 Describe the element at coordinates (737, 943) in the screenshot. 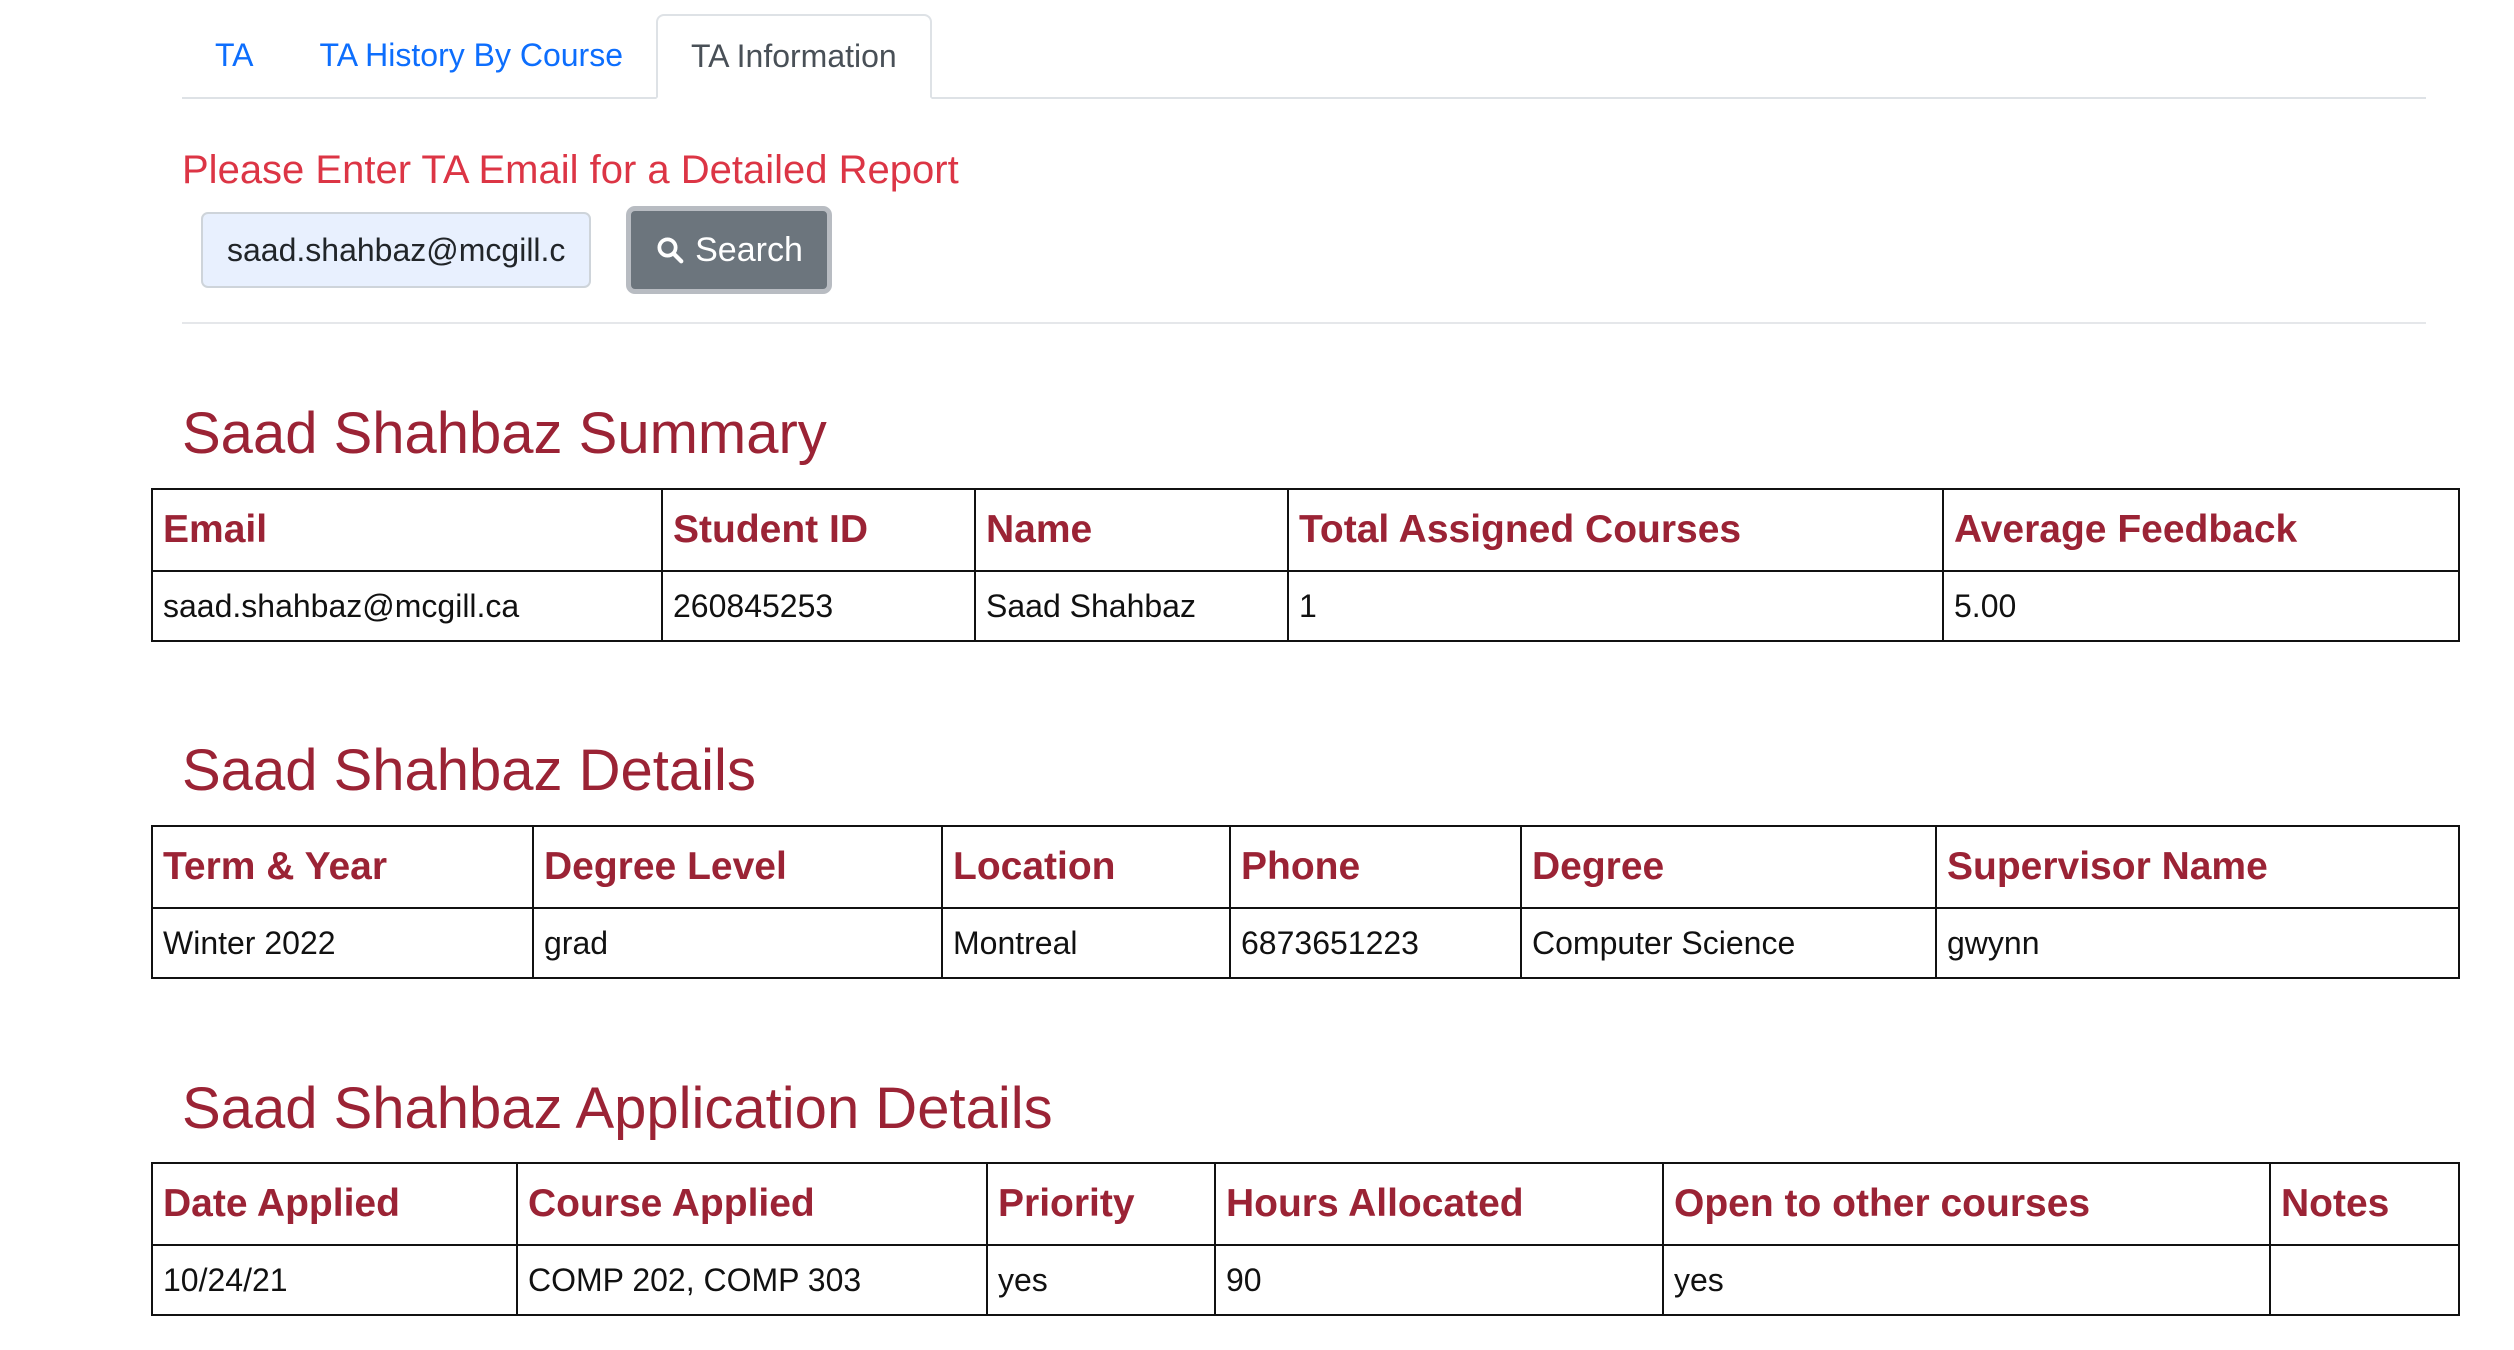

I see `table-cell: grad` at that location.